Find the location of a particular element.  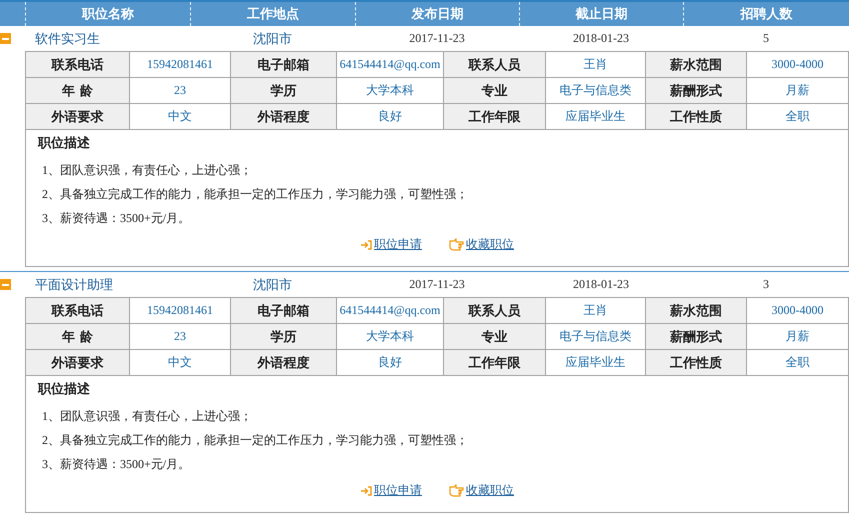

column-header: 截止日期 is located at coordinates (601, 14).